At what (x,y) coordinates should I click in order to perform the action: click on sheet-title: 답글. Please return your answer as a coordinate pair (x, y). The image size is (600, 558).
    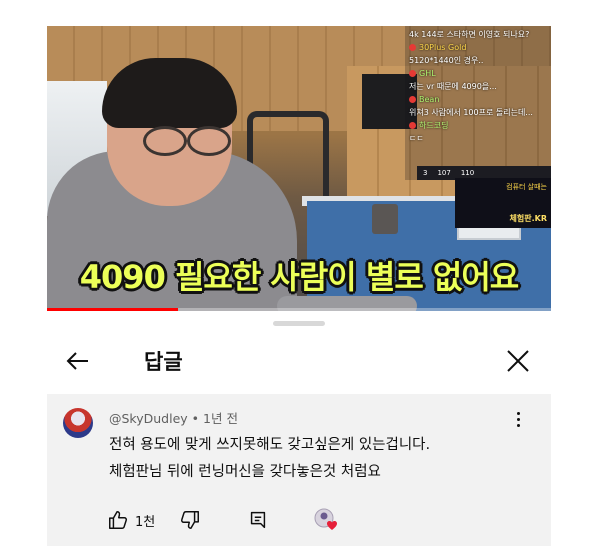
    Looking at the image, I should click on (163, 362).